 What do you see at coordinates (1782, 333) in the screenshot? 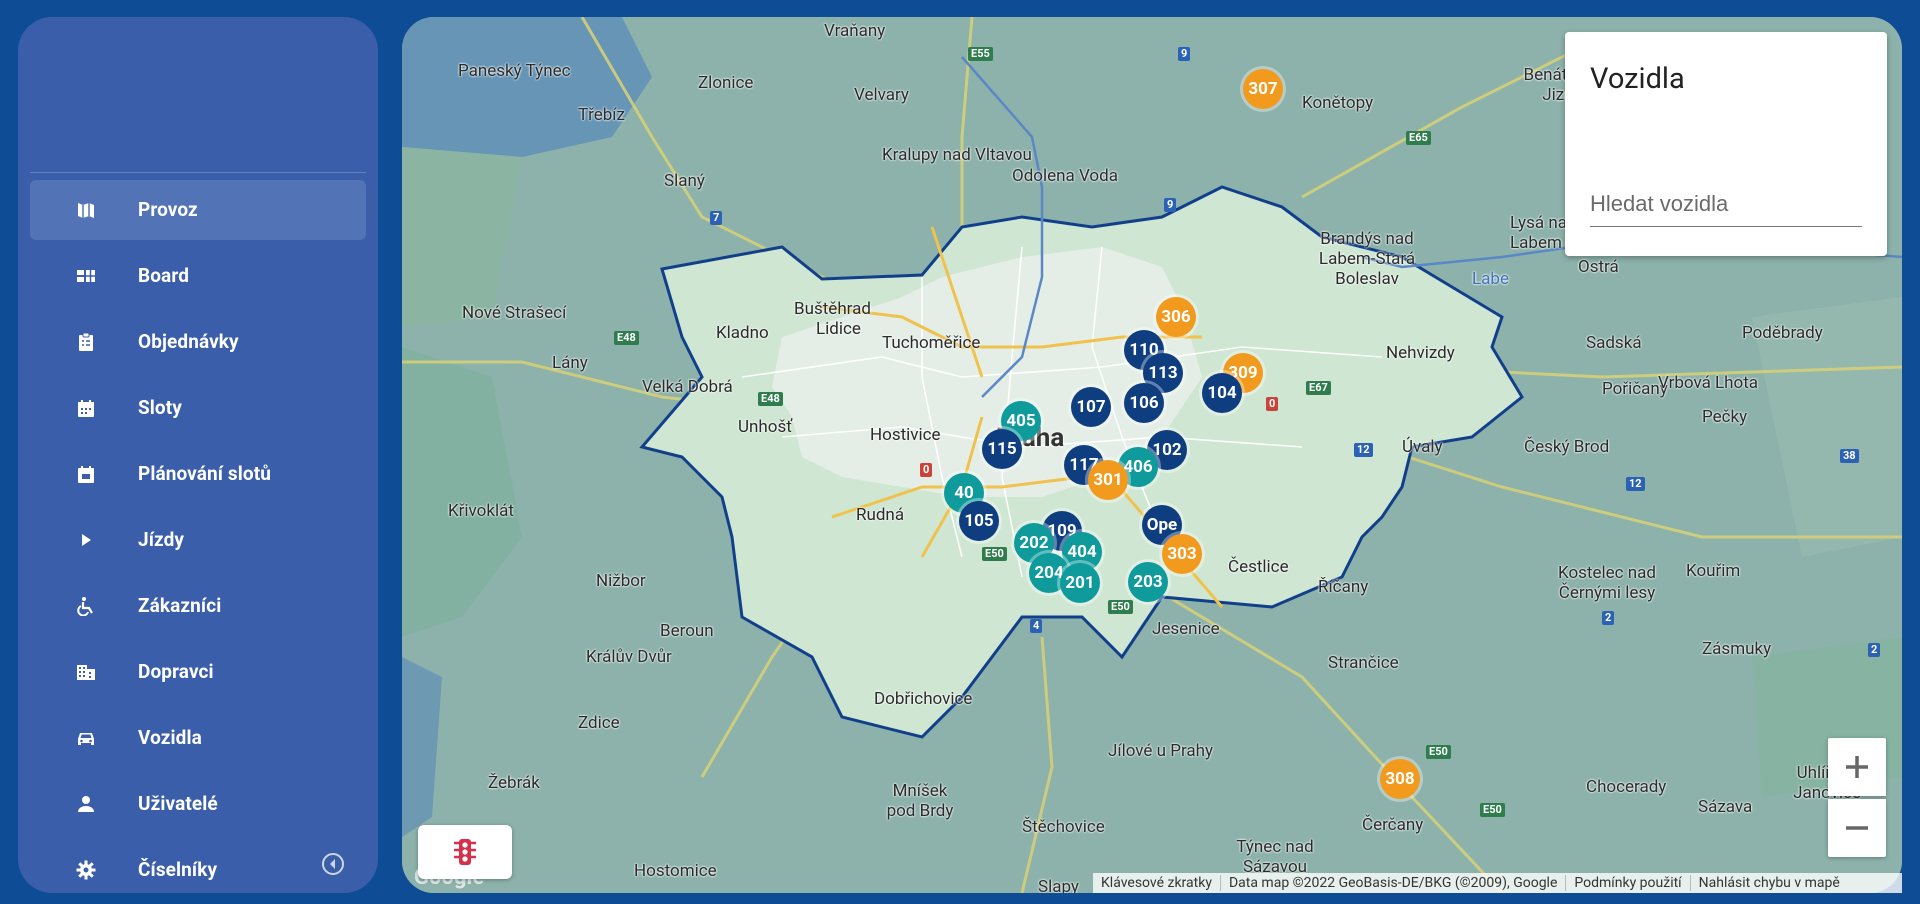
I see `place-label: Poděbrady` at bounding box center [1782, 333].